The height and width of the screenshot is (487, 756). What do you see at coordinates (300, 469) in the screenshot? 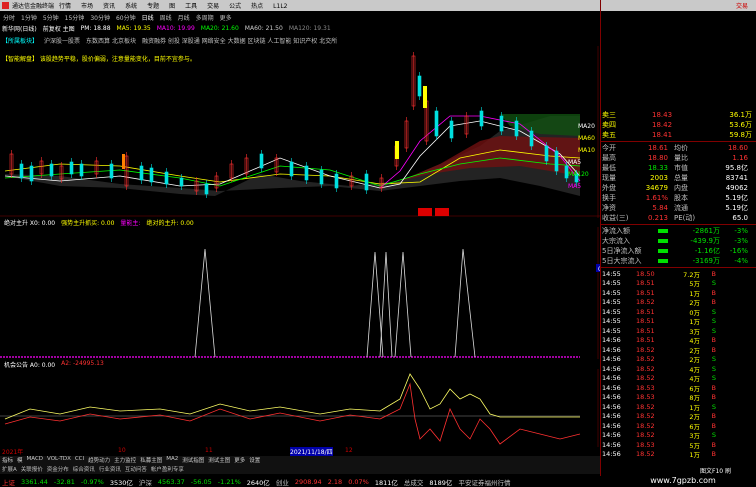
I see `extension-tabs: 扩展A 关联报价 资金分布 综合资讯 行业资讯 互动问答 帐户盈利专享` at bounding box center [300, 469].